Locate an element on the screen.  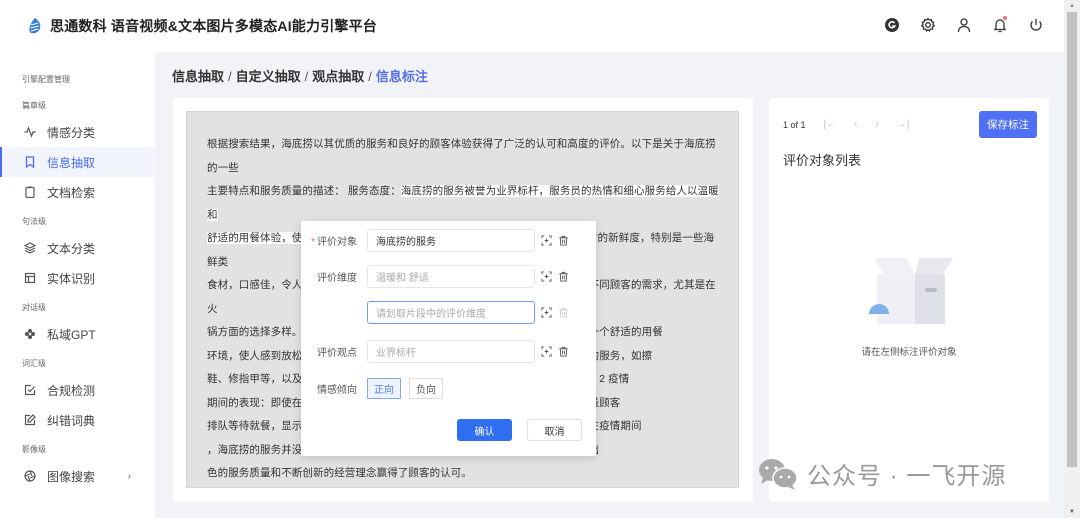
power-icon is located at coordinates (1035, 24).